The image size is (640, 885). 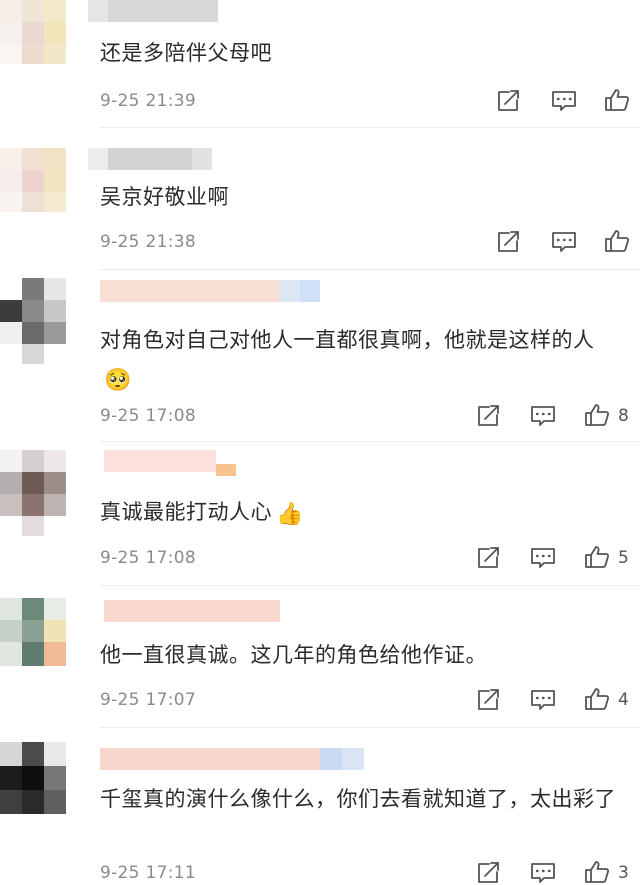 What do you see at coordinates (623, 700) in the screenshot?
I see `like-count: 4` at bounding box center [623, 700].